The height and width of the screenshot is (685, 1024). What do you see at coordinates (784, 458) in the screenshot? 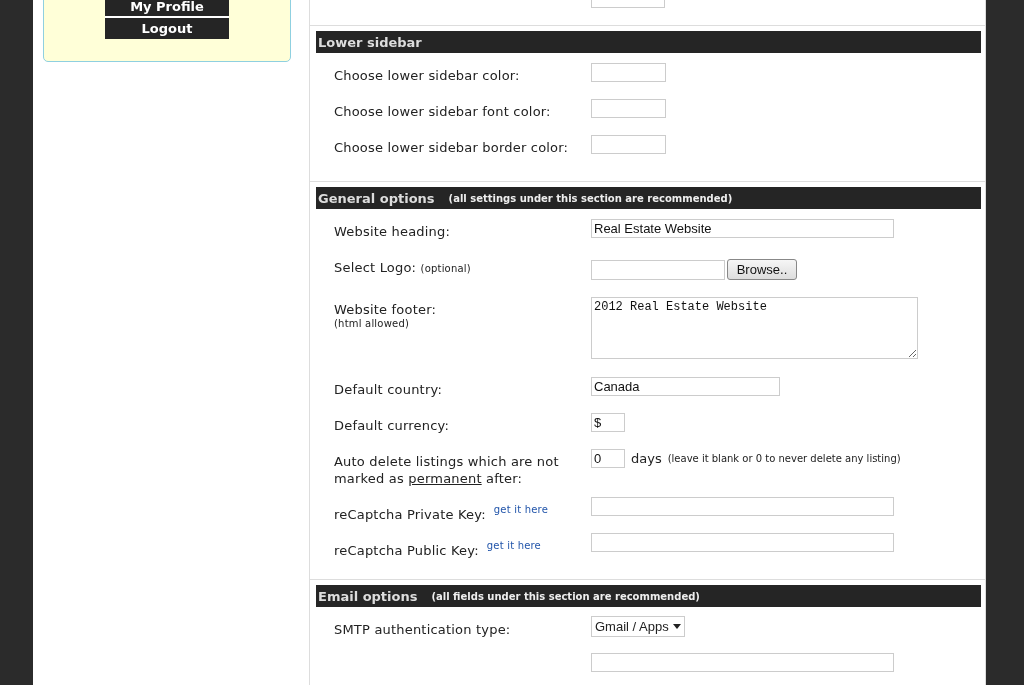
I see `days-hint: (leave it blank or 0 to never delete any listing)` at bounding box center [784, 458].